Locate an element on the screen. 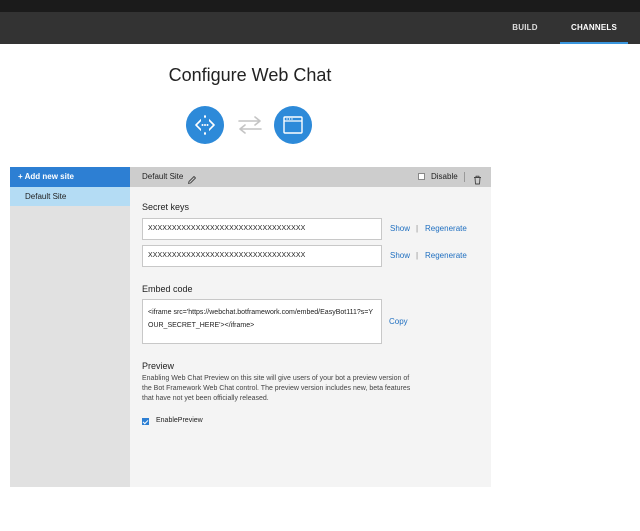 This screenshot has width=640, height=531. secret-key-field-2: XXXXXXXXXXXXXXXXXXXXXXXXXXXXXXXXX is located at coordinates (262, 256).